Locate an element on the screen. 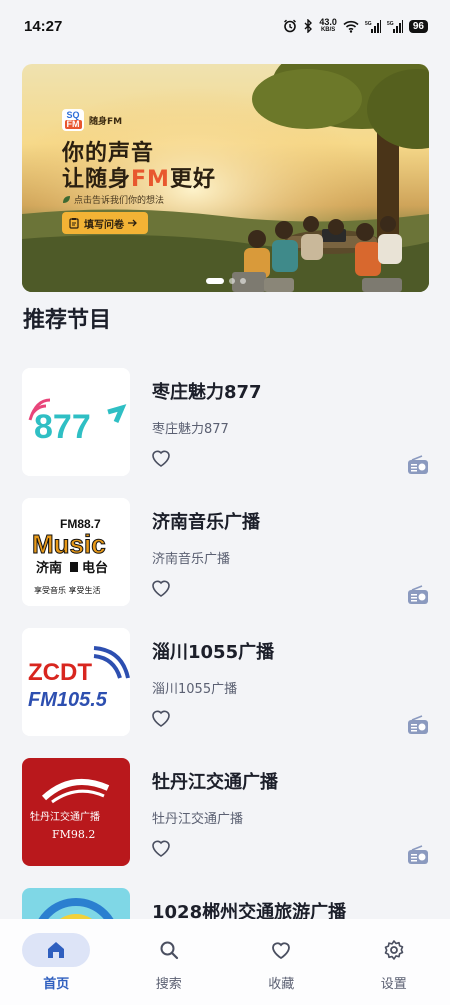 The width and height of the screenshot is (450, 1005). program-subtitle: 枣庄魅力877 is located at coordinates (190, 429).